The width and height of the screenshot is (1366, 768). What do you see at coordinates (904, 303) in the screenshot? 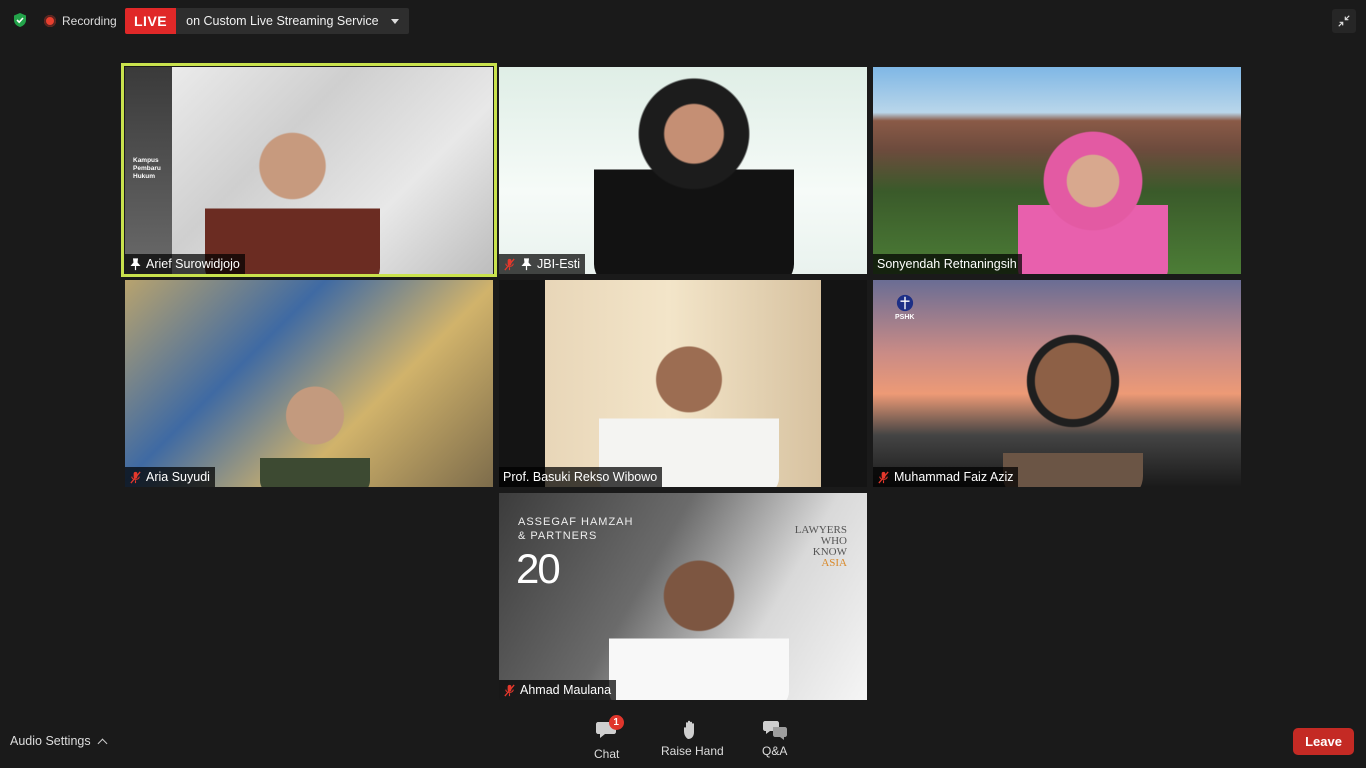
I see `pshk-emblem-icon` at bounding box center [904, 303].